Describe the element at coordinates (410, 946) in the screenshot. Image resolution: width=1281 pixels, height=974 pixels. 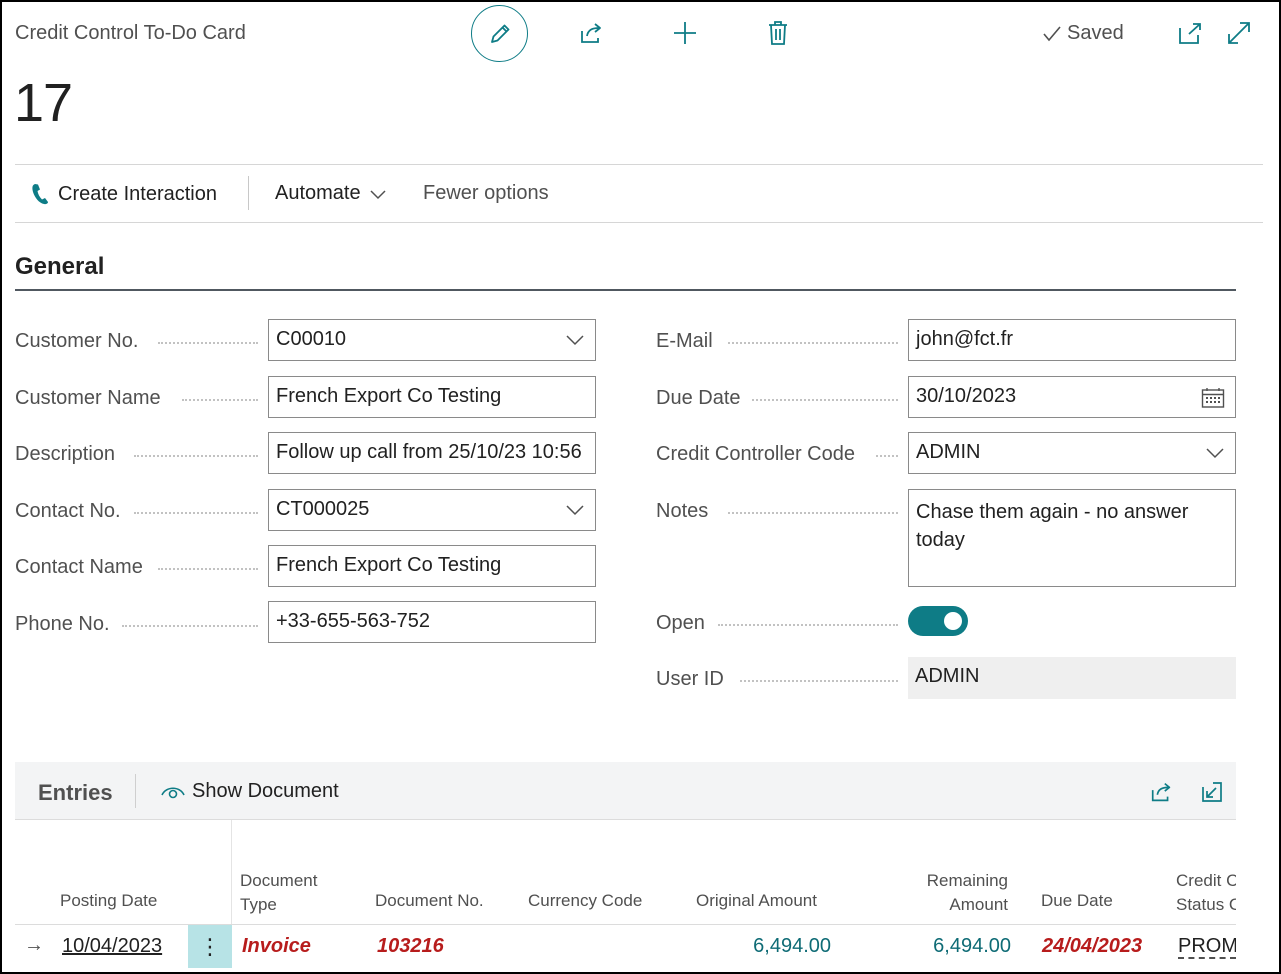
I see `document-no-cell: 103216` at that location.